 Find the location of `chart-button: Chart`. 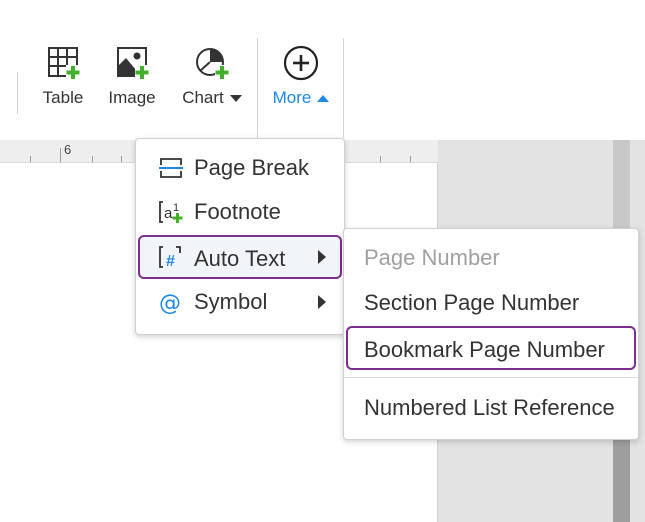

chart-button: Chart is located at coordinates (212, 76).